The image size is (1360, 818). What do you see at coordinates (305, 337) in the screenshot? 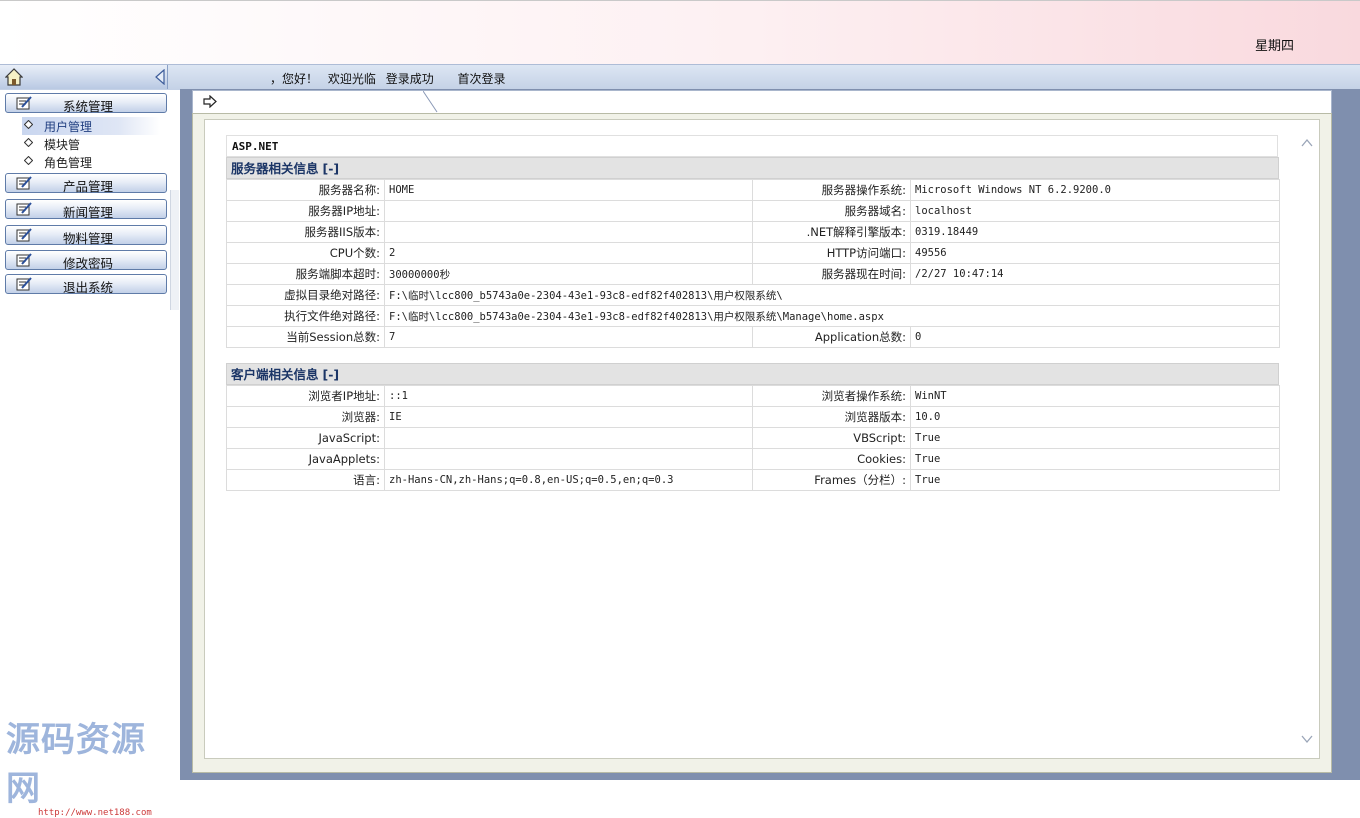
I see `field-label: 当前Session总数:` at bounding box center [305, 337].